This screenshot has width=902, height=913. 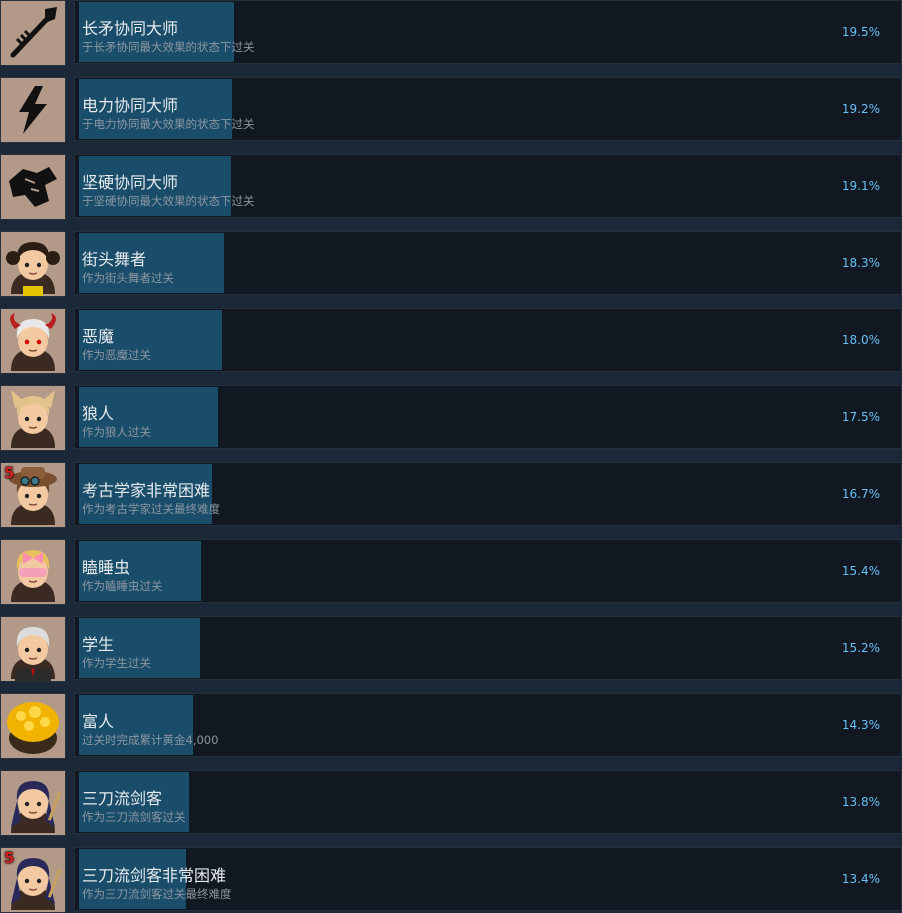 I want to click on achievement-card: 学生作为学生过关 15.2%, so click(x=488, y=648).